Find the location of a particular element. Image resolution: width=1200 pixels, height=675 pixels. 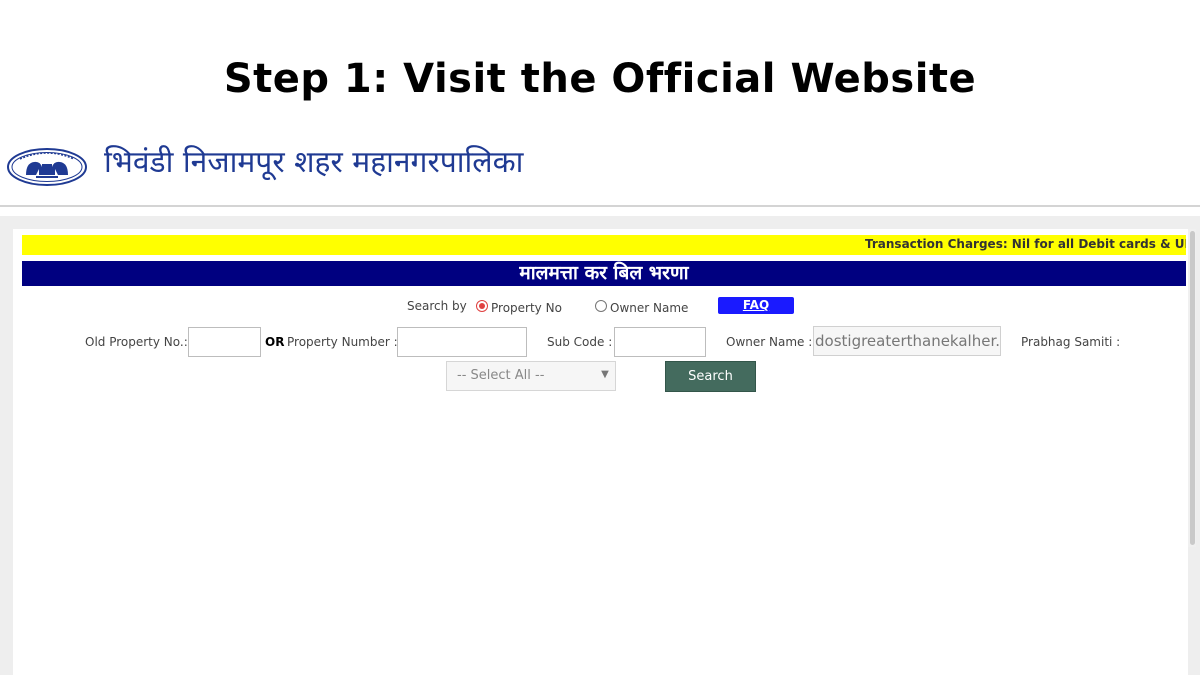

page-title-band: मालमत्ता कर बिल भरणा is located at coordinates (604, 273).